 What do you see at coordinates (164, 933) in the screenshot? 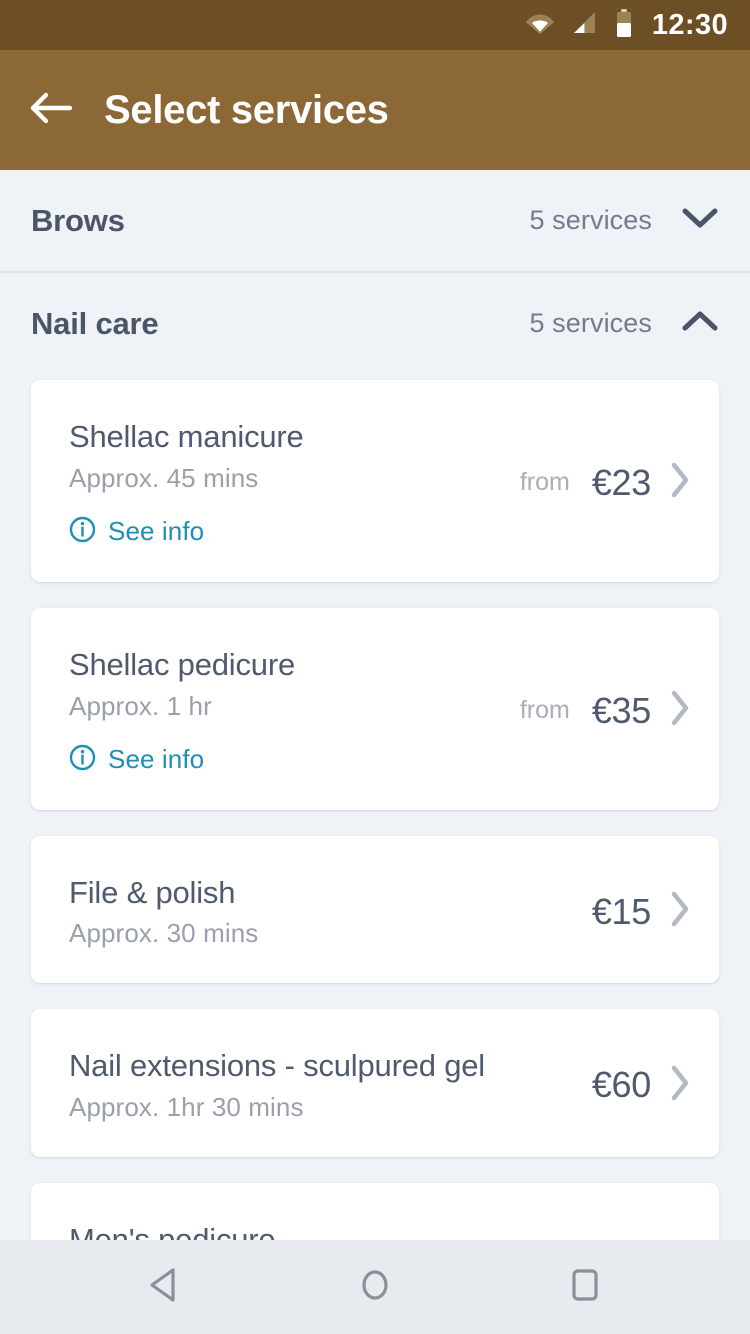
I see `service-duration: Approx. 30 mins` at bounding box center [164, 933].